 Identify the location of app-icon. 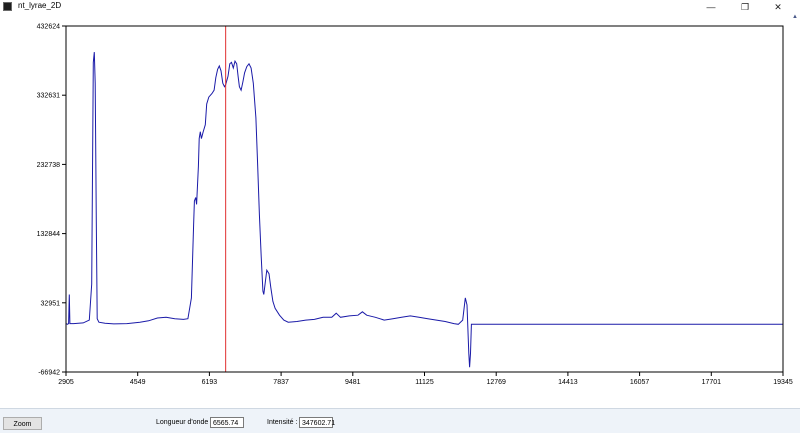
(7, 6).